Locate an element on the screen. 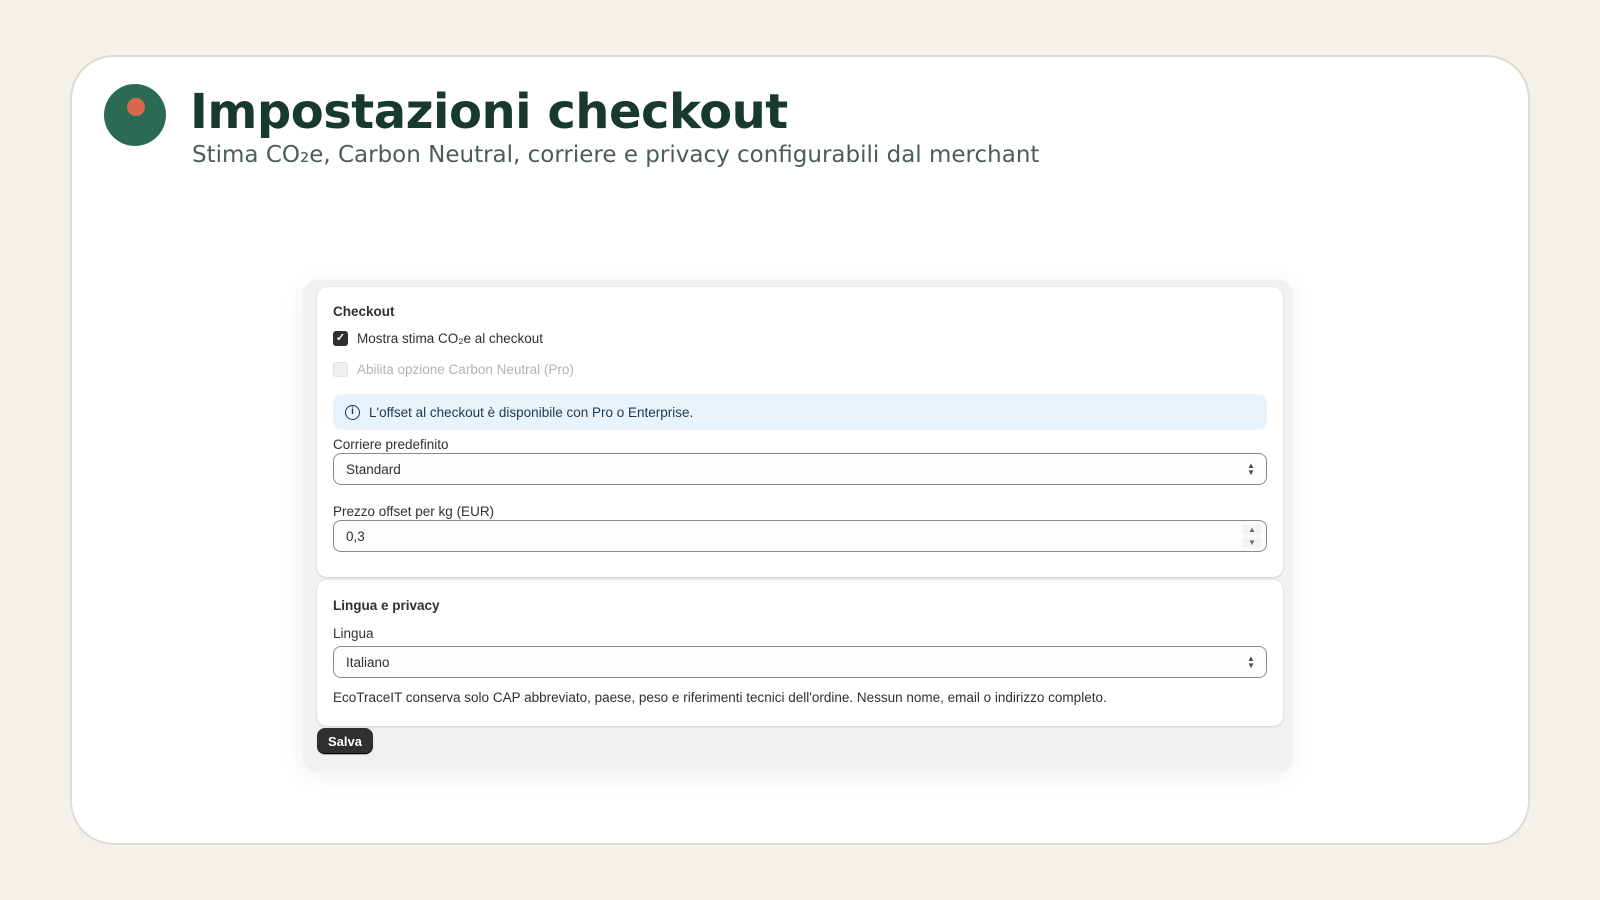 This screenshot has height=900, width=1600. stepper-down-icon: ▼ is located at coordinates (1252, 542).